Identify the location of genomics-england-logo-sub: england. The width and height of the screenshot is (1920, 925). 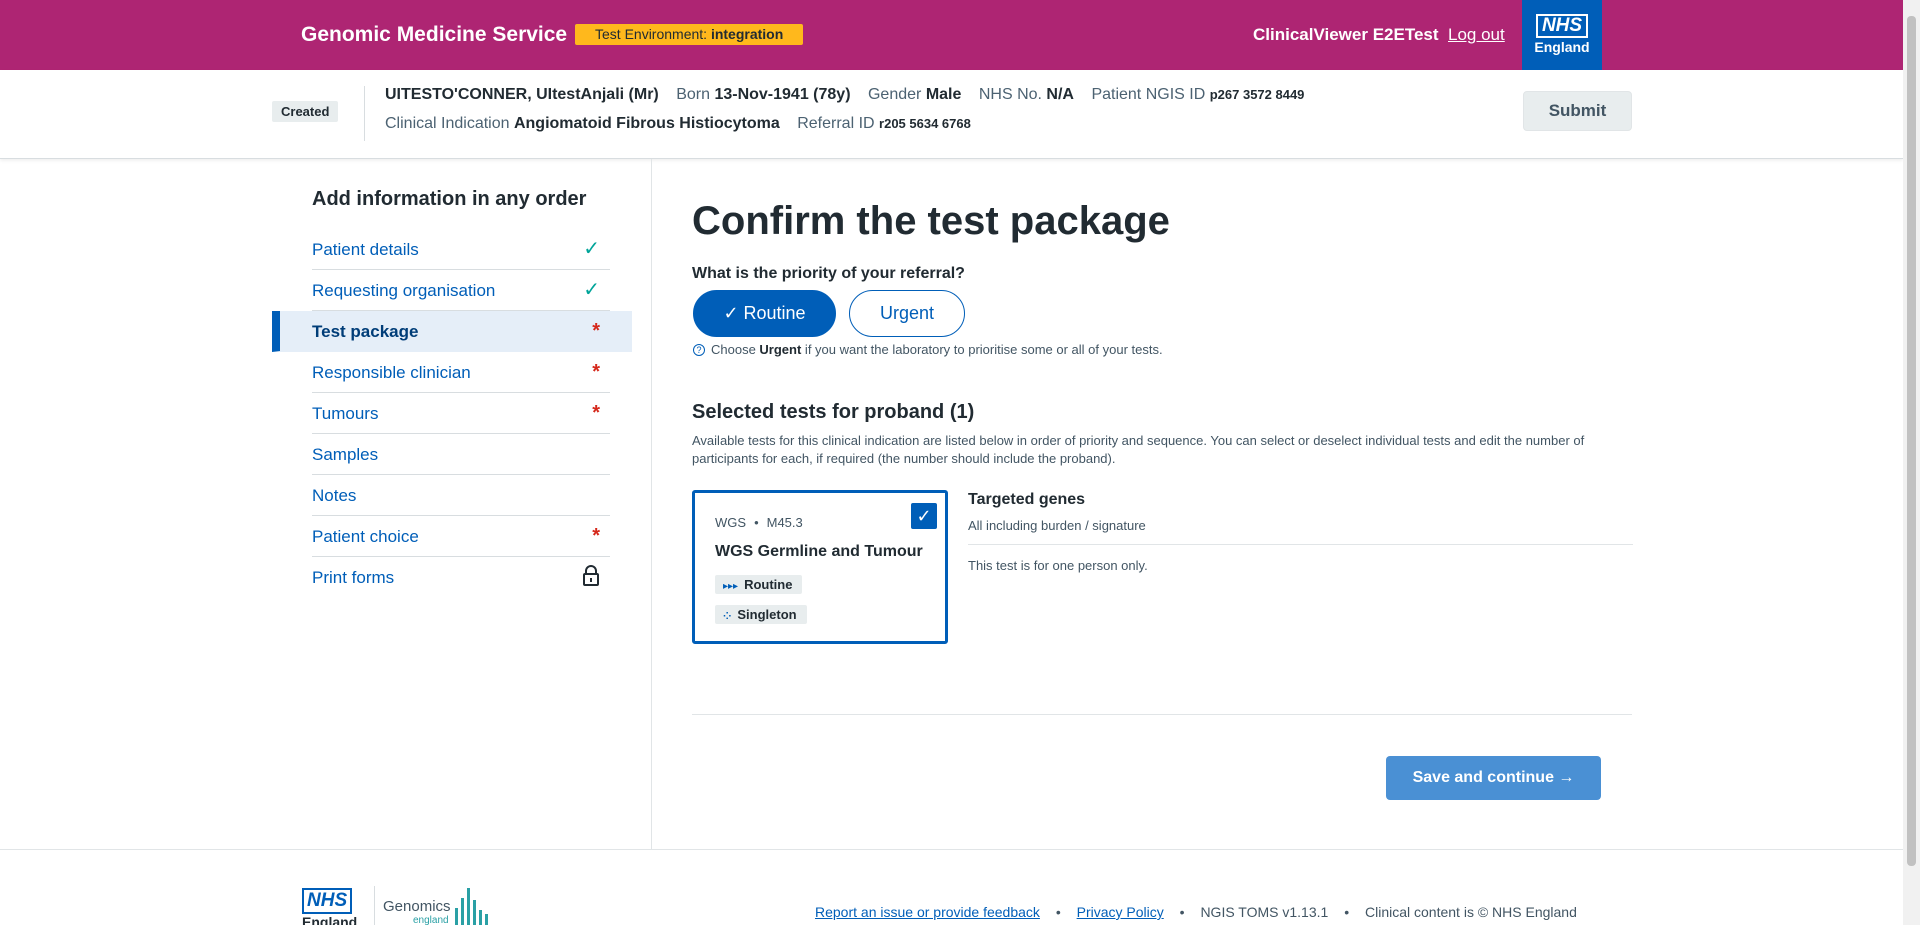
(431, 920).